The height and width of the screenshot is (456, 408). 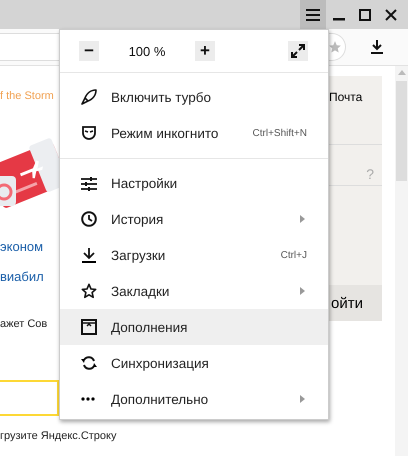 I want to click on menu-item: История, so click(x=194, y=219).